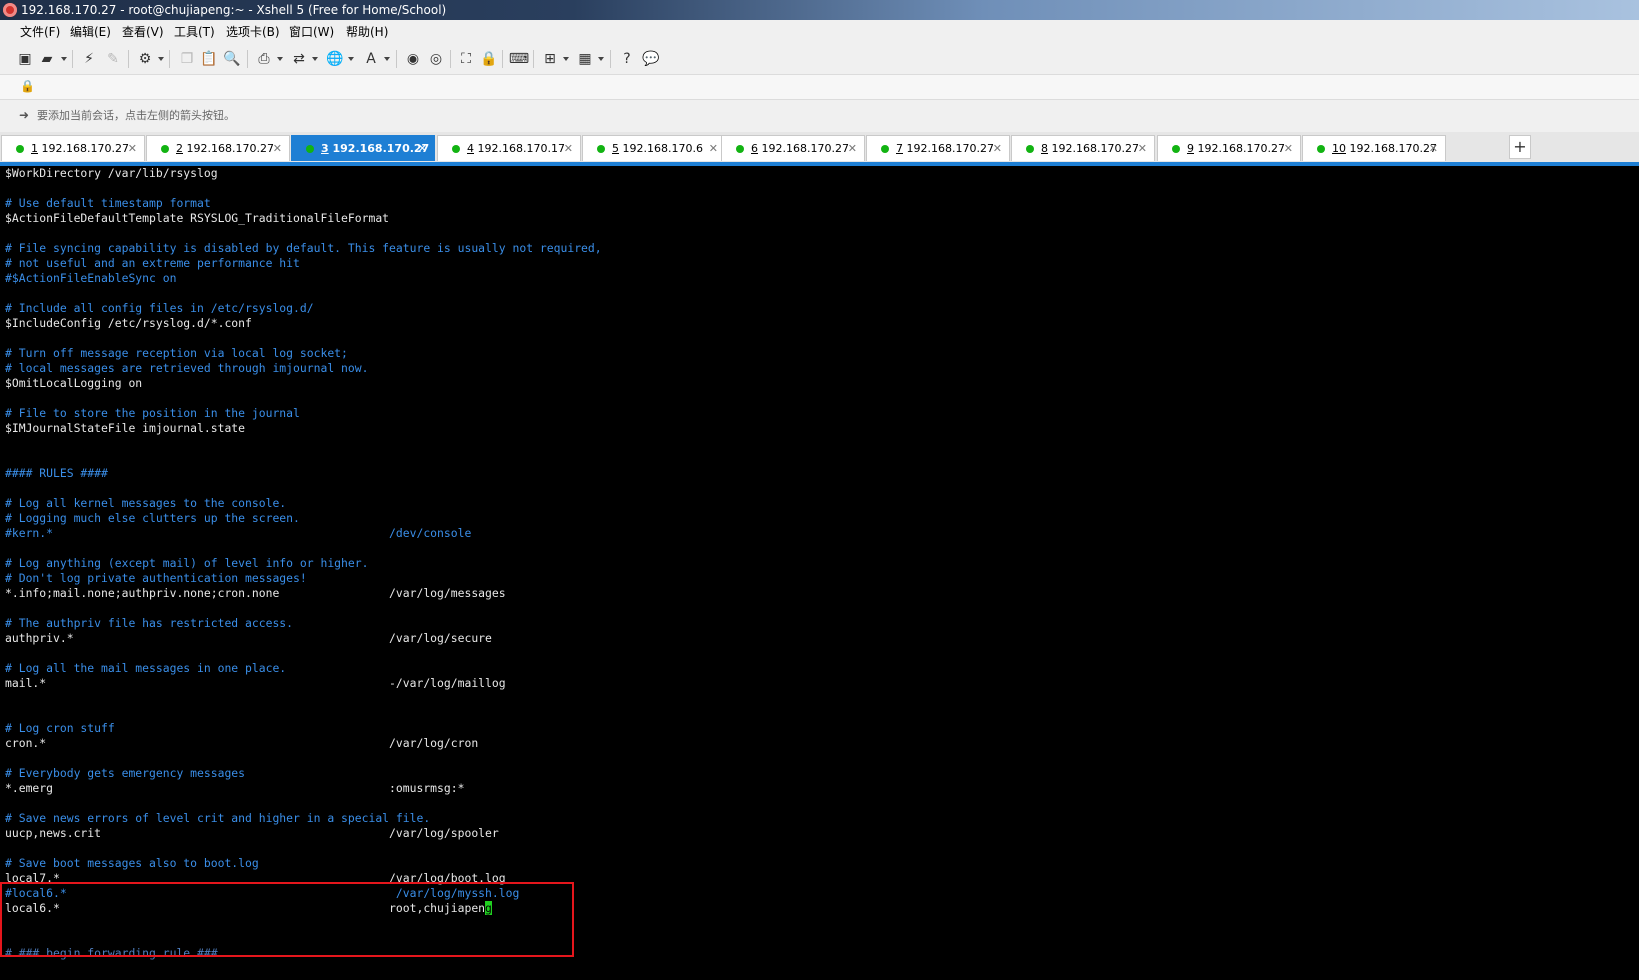 Image resolution: width=1639 pixels, height=980 pixels. What do you see at coordinates (1374, 148) in the screenshot?
I see `tab-10: 10 192.168.170.27 ✕` at bounding box center [1374, 148].